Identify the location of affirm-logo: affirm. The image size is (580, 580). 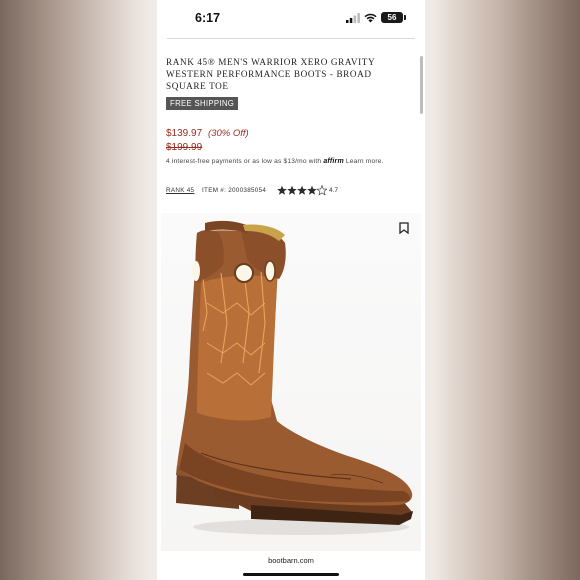
(333, 161).